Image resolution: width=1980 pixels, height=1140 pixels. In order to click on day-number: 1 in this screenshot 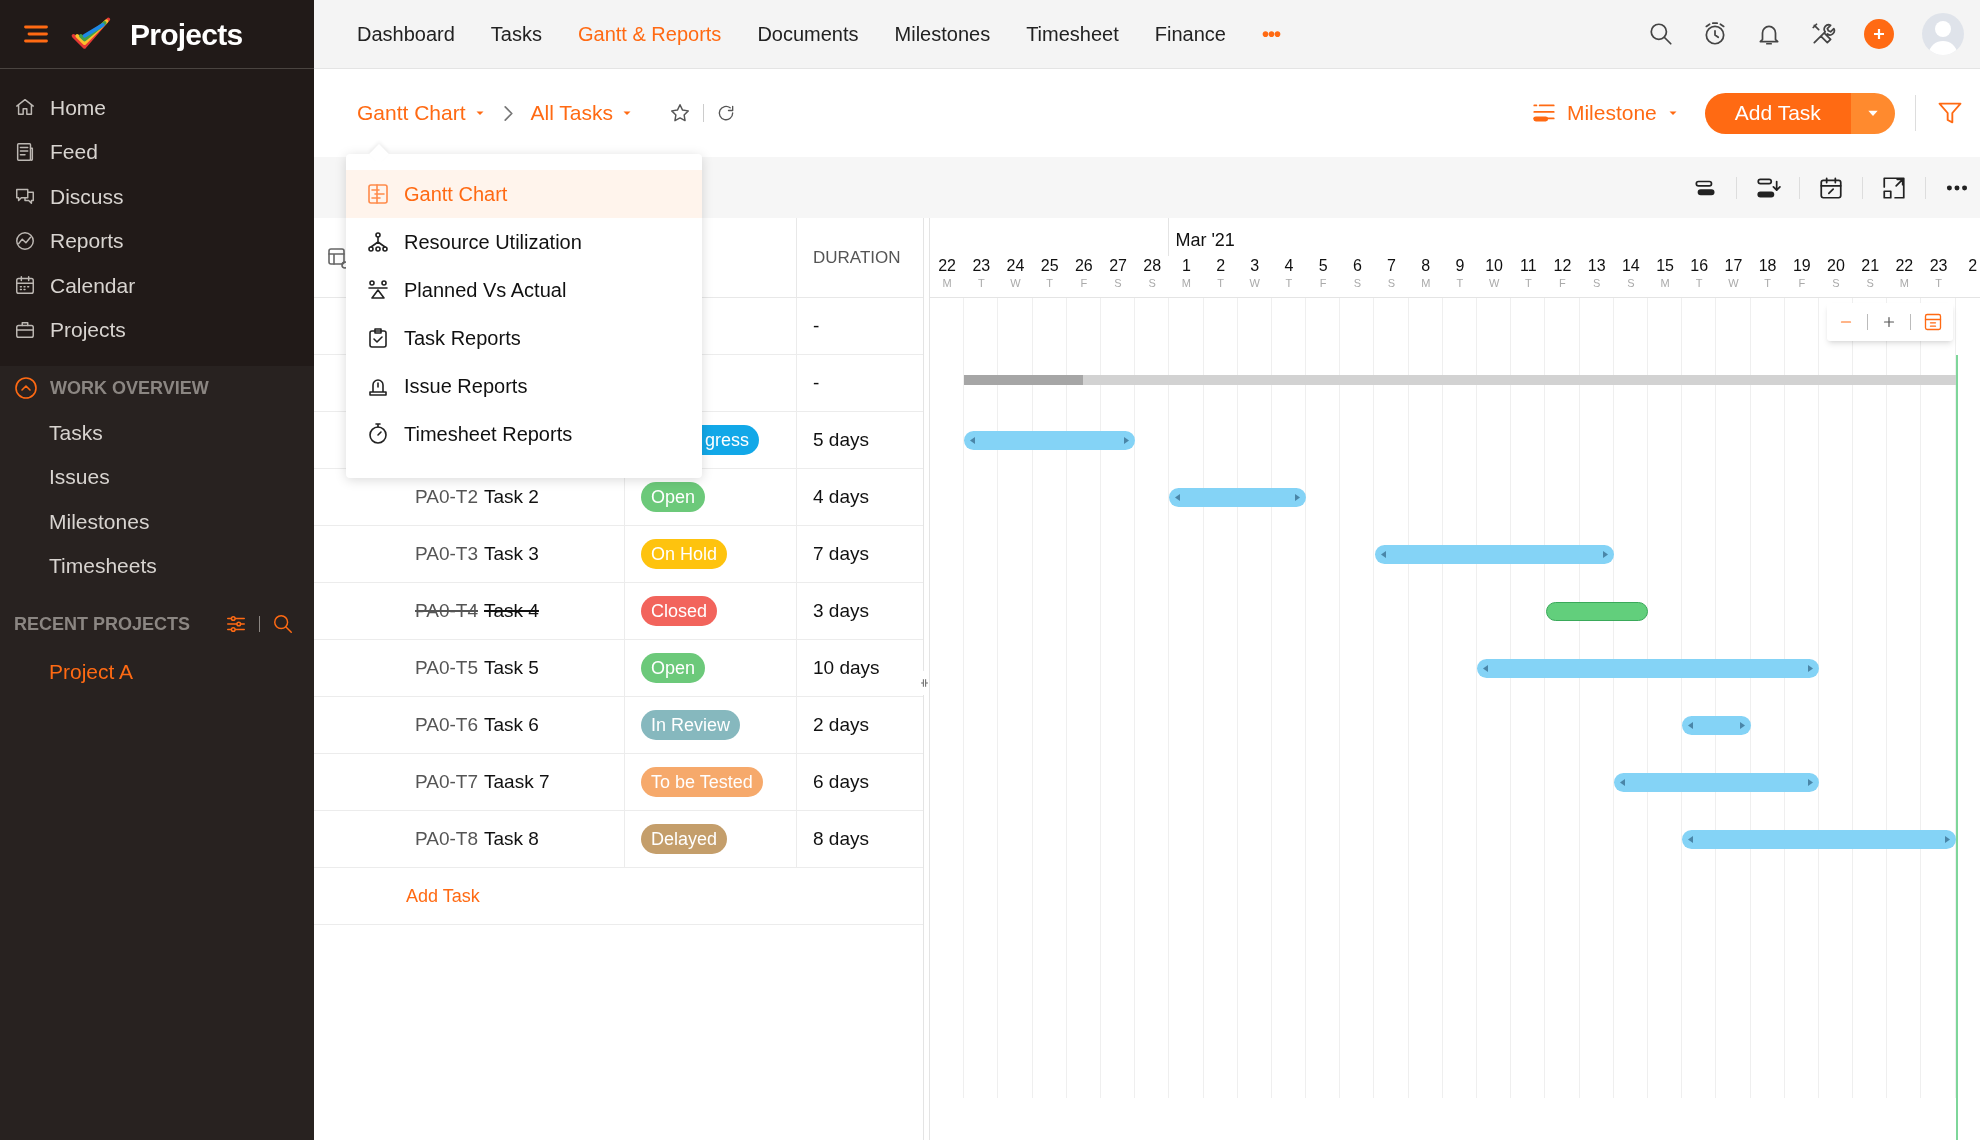, I will do `click(1186, 266)`.